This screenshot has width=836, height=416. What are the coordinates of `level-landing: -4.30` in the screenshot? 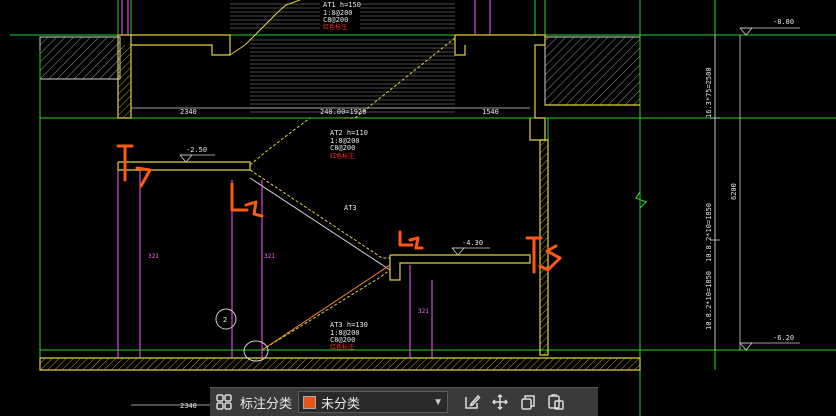 It's located at (472, 243).